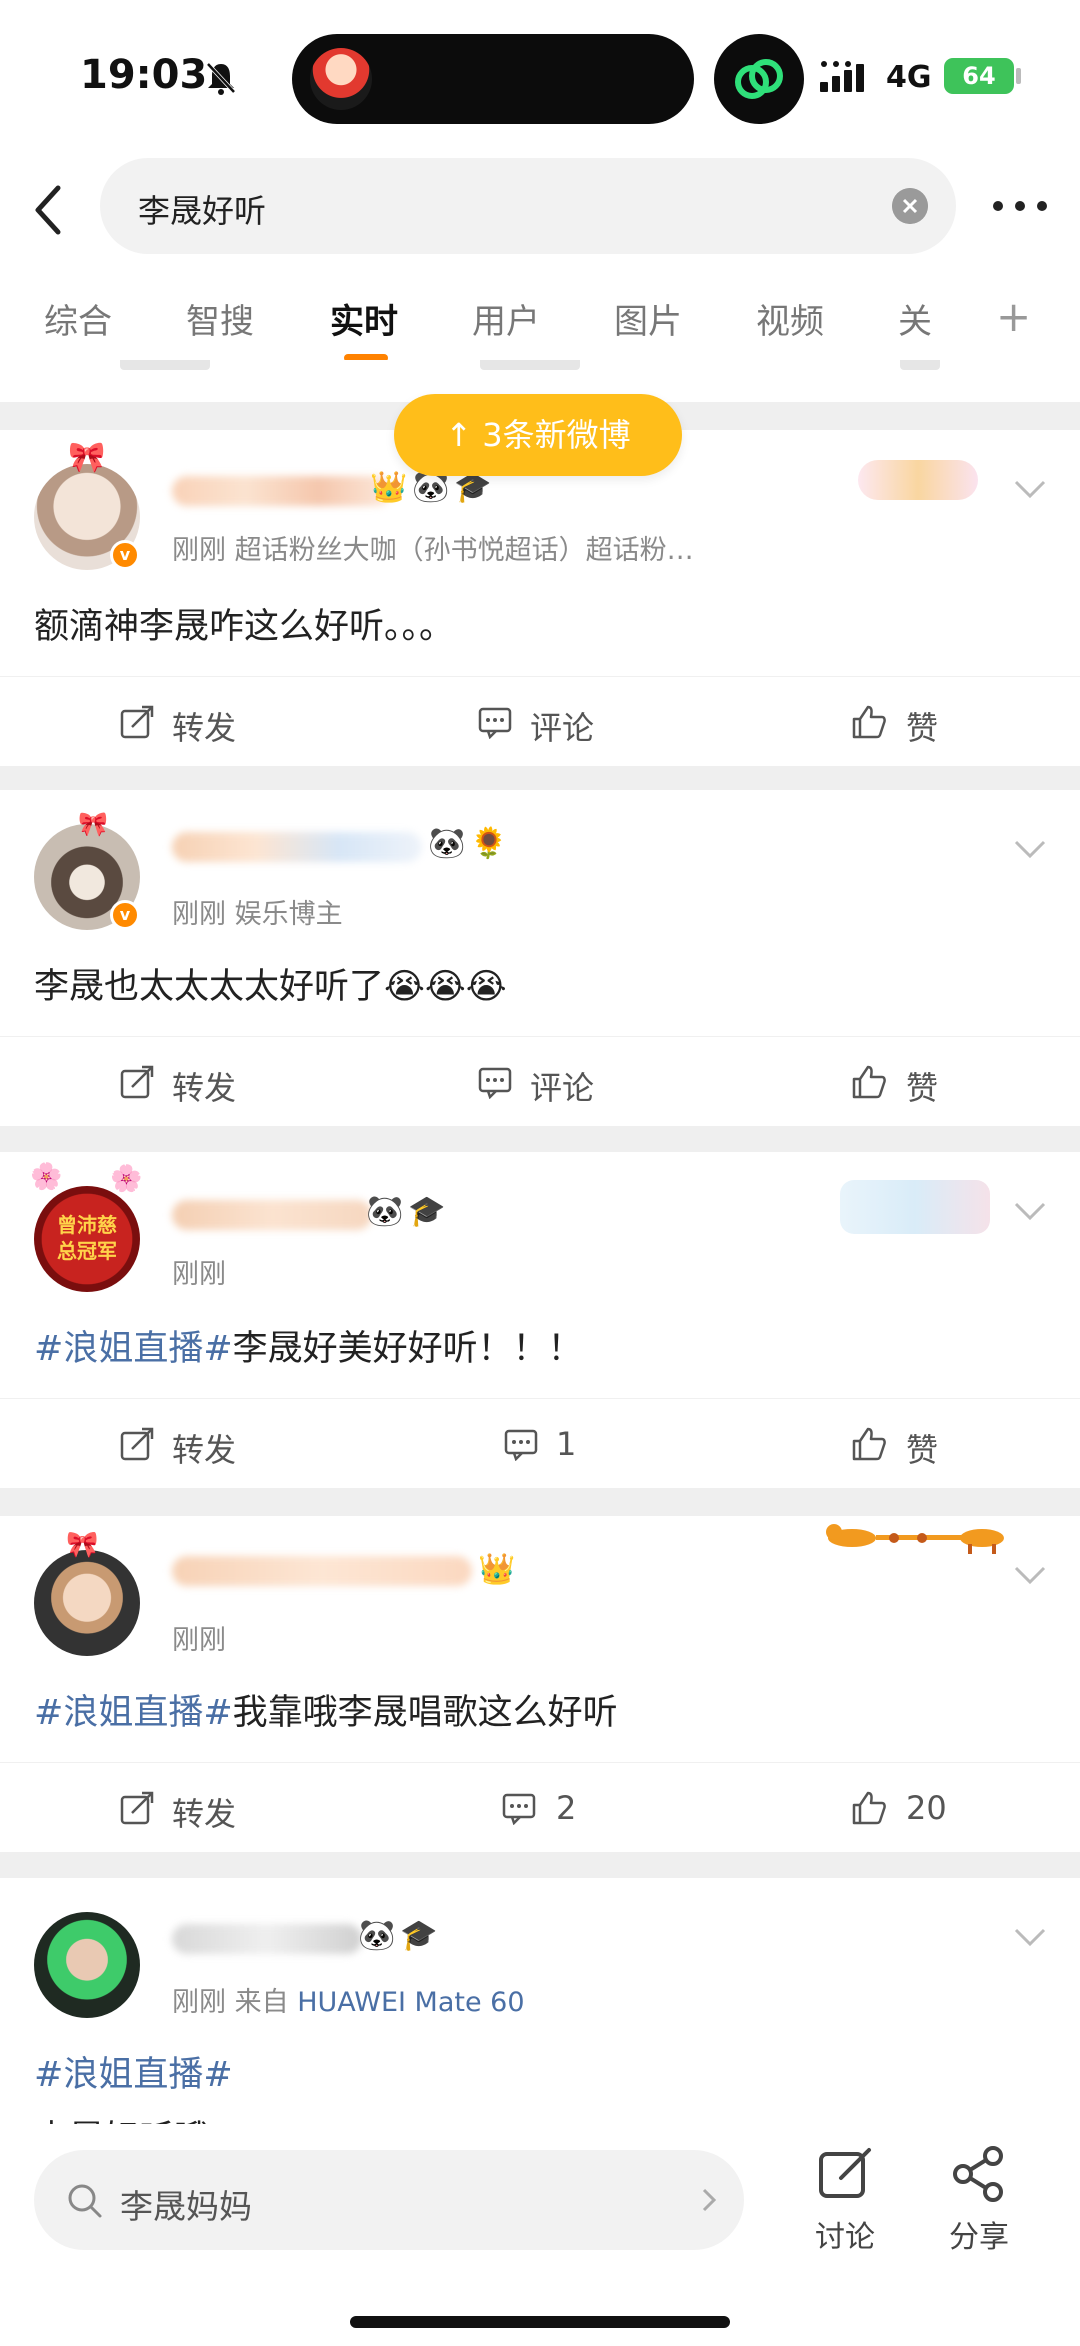 The image size is (1080, 2346). I want to click on tab-videos: 视频, so click(790, 318).